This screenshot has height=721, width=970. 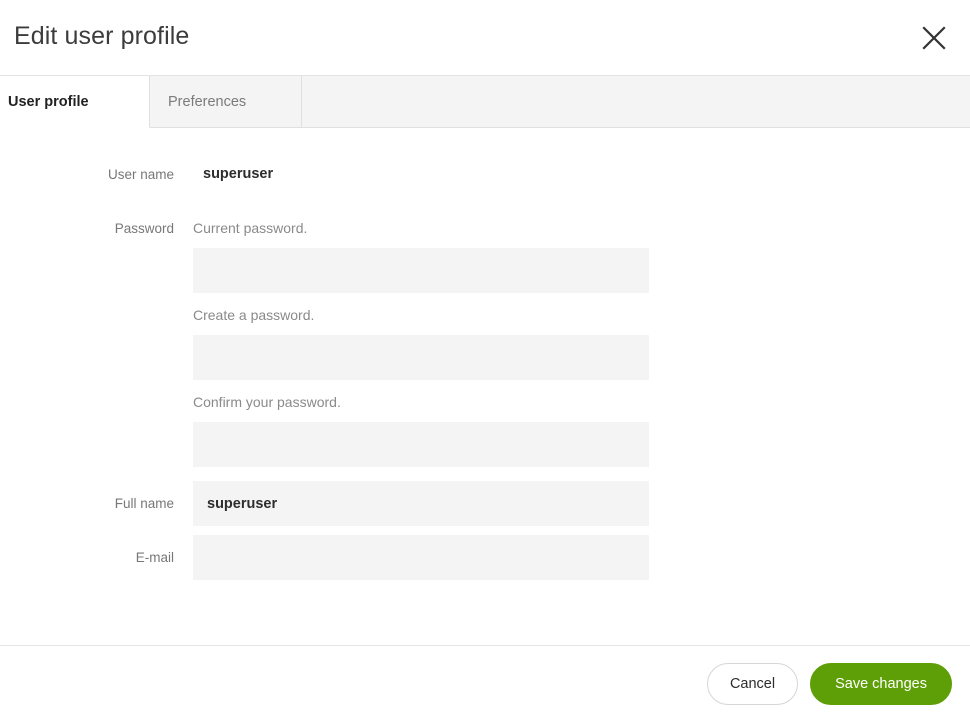 I want to click on fullname-input, so click(x=421, y=503).